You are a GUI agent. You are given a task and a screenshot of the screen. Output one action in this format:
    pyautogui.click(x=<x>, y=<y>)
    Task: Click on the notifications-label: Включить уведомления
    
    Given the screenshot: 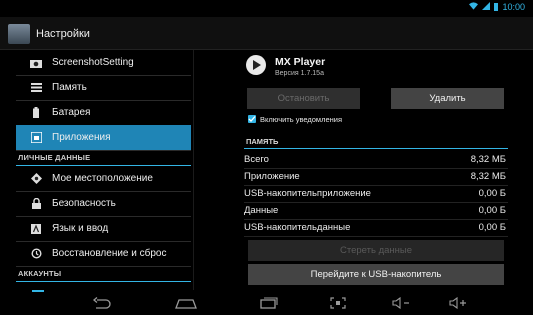 What is the action you would take?
    pyautogui.click(x=301, y=119)
    